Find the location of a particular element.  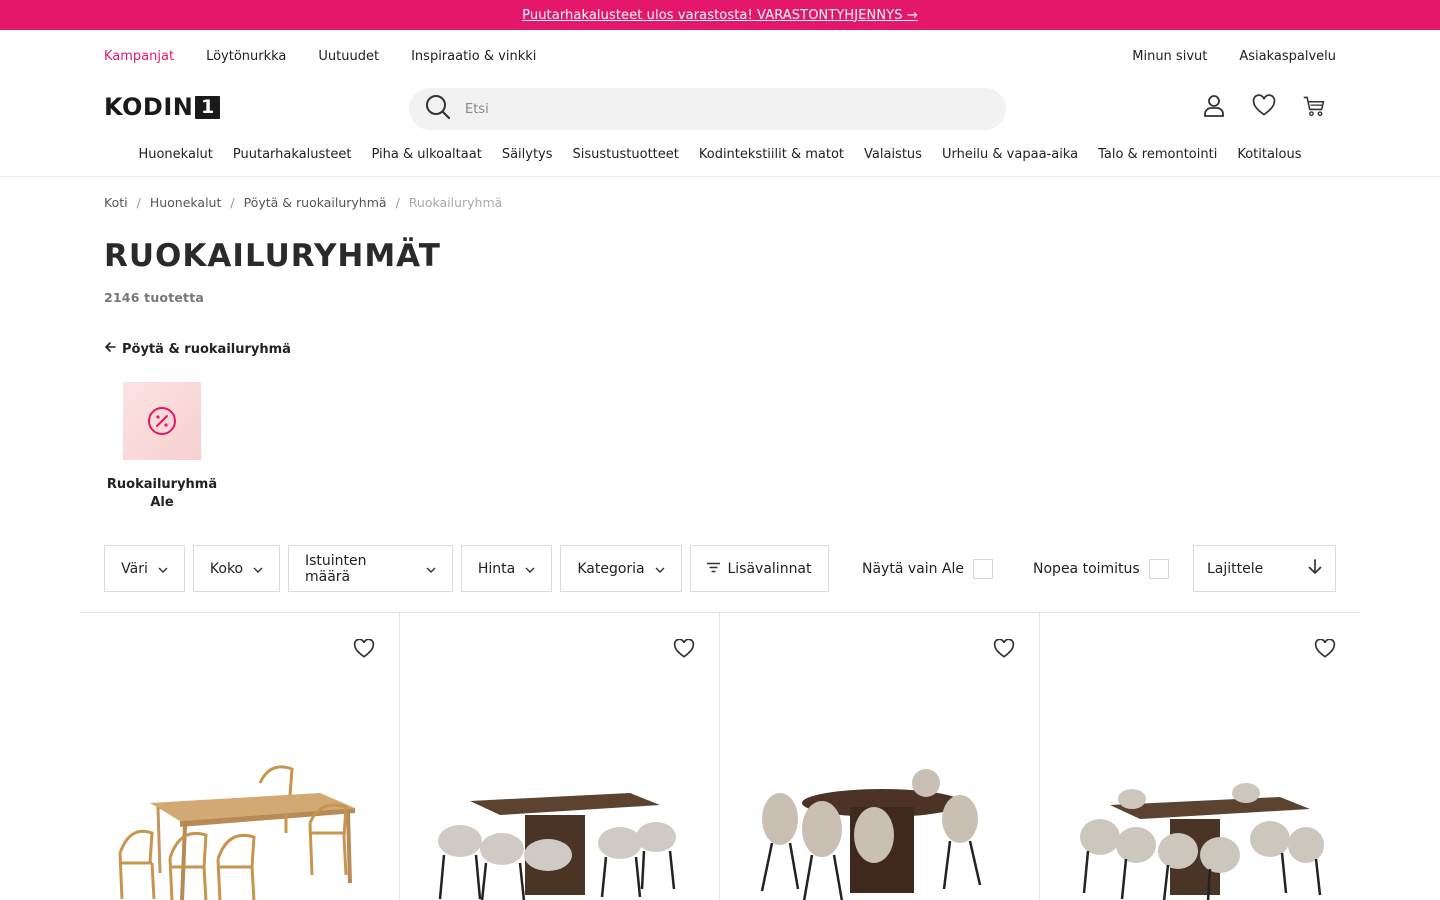

heart-icon is located at coordinates (1264, 106).